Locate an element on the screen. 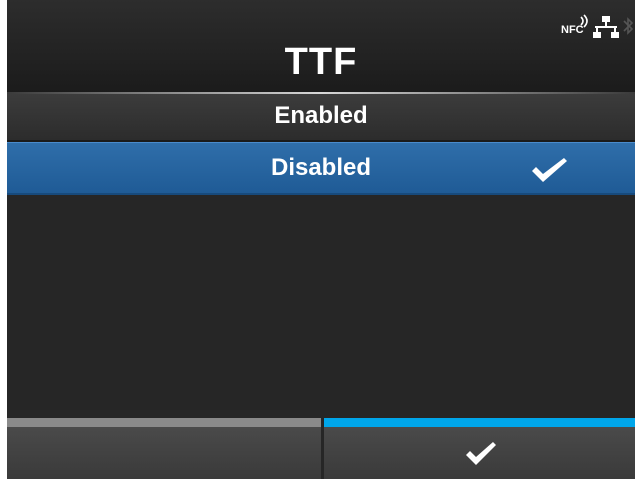  option-disabled: Disabled is located at coordinates (321, 168).